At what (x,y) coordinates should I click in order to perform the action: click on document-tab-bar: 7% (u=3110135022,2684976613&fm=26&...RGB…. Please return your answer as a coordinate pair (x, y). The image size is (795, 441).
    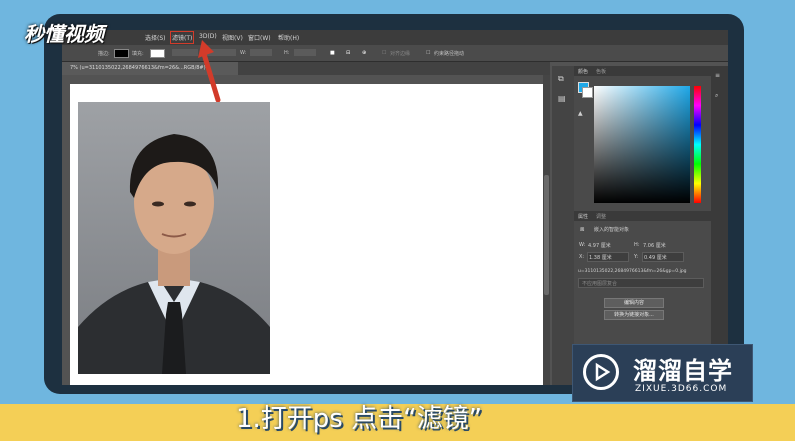
    Looking at the image, I should click on (306, 68).